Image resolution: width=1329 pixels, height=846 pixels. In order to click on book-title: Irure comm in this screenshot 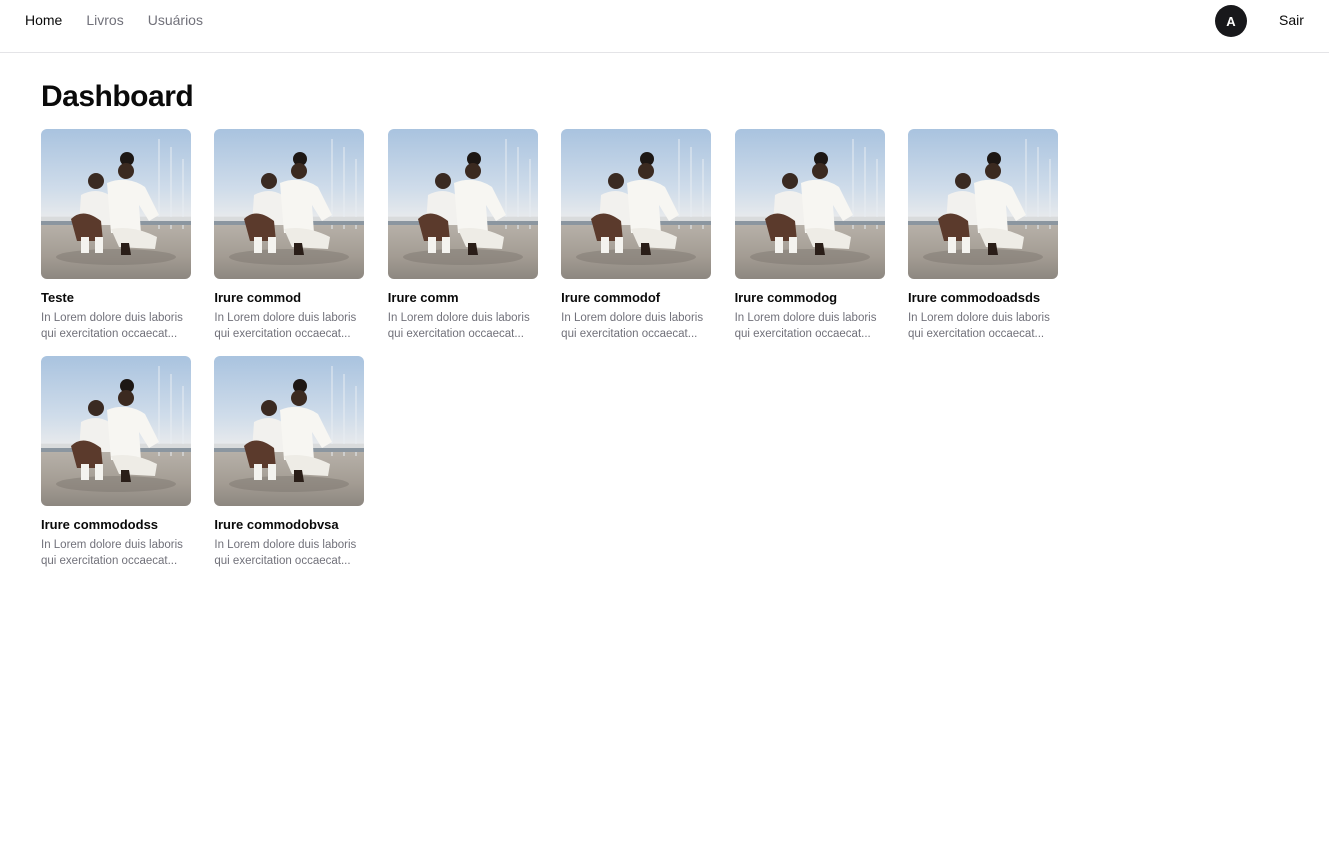, I will do `click(423, 298)`.